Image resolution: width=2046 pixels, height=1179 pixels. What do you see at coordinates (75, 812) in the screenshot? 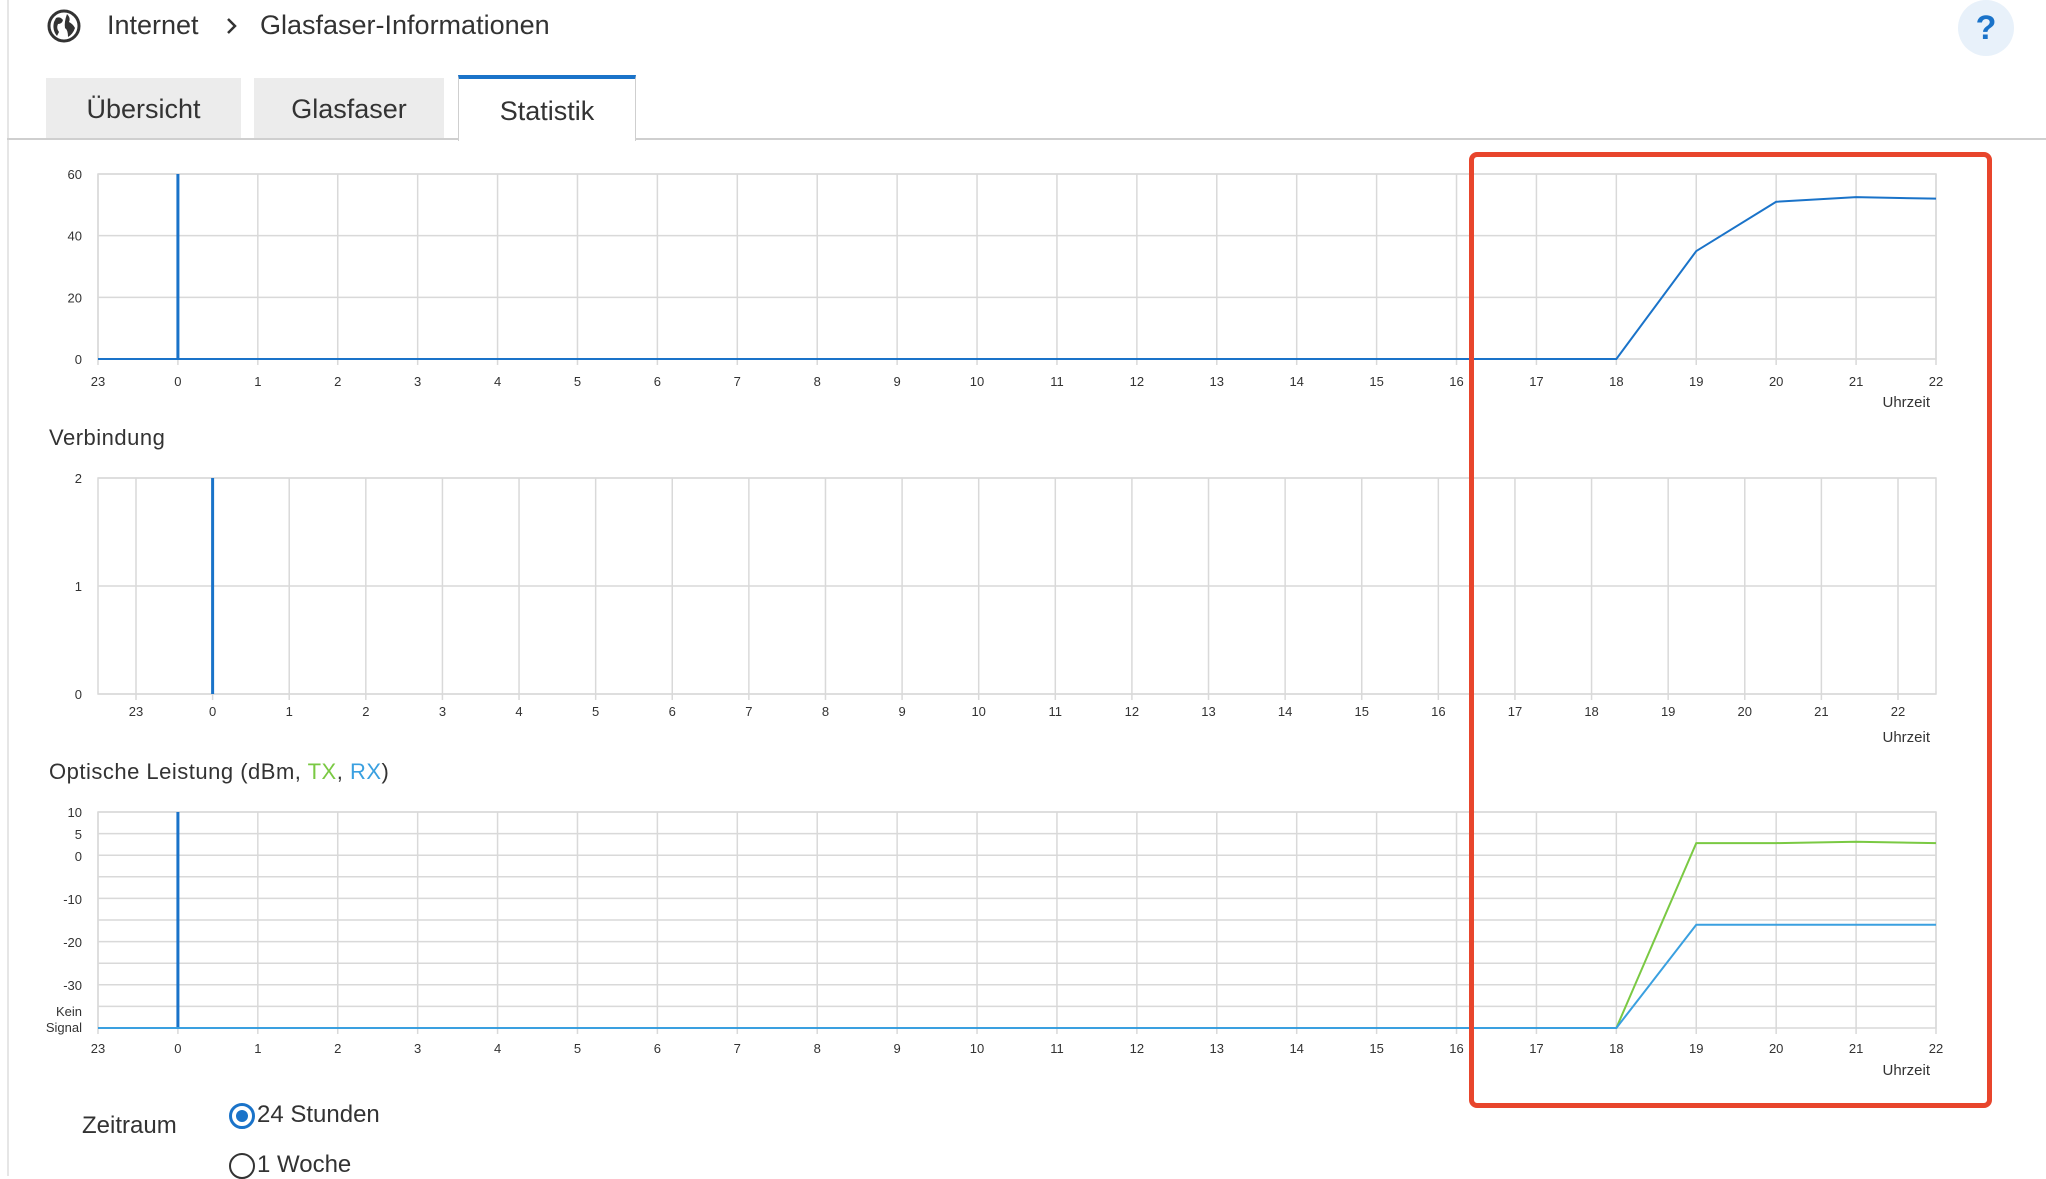
I see `y-tick-label: 10` at bounding box center [75, 812].